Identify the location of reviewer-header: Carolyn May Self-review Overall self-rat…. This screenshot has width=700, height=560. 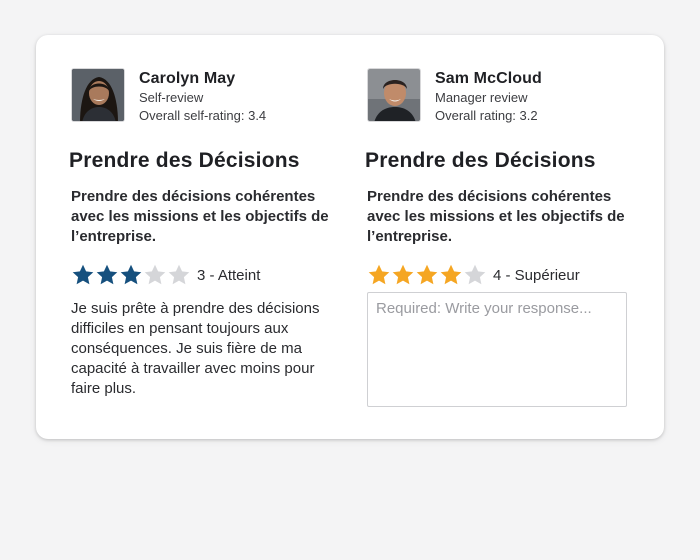
(202, 96).